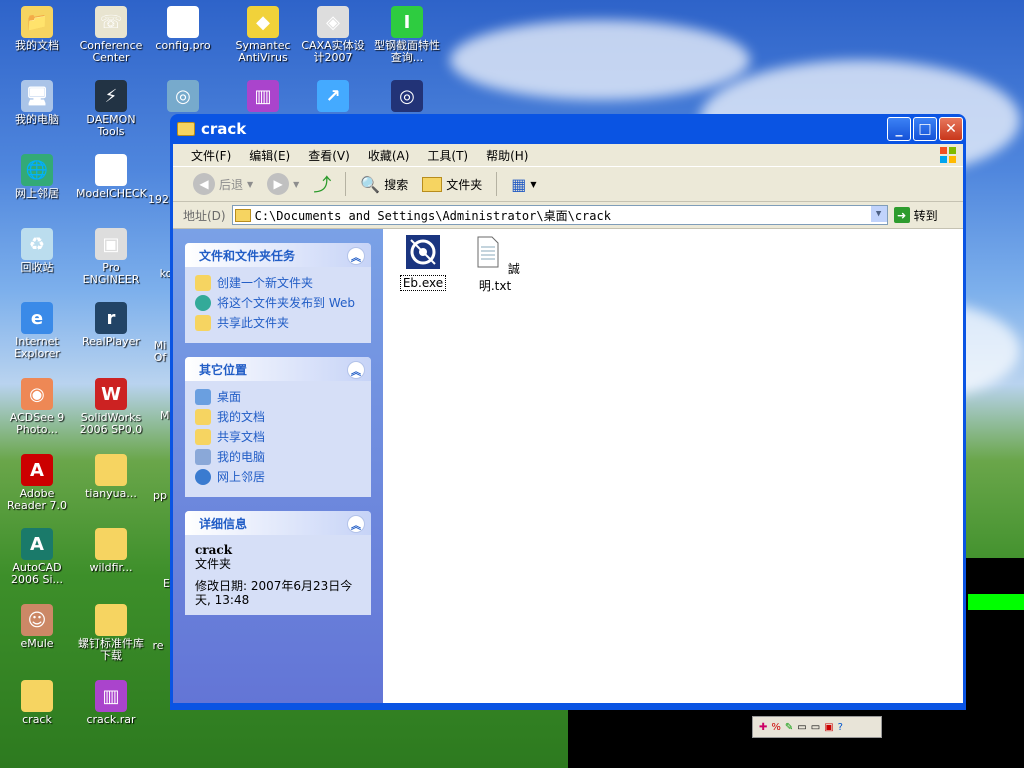 Image resolution: width=1024 pixels, height=768 pixels. I want to click on maximize-button: □, so click(925, 129).